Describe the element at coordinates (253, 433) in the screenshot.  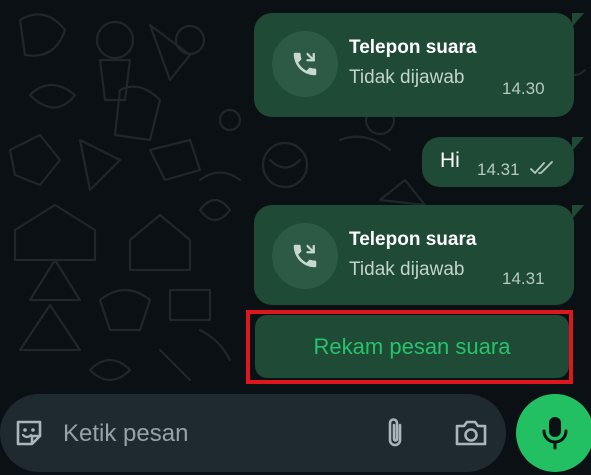
I see `message-input-bar: Ketik pesan` at that location.